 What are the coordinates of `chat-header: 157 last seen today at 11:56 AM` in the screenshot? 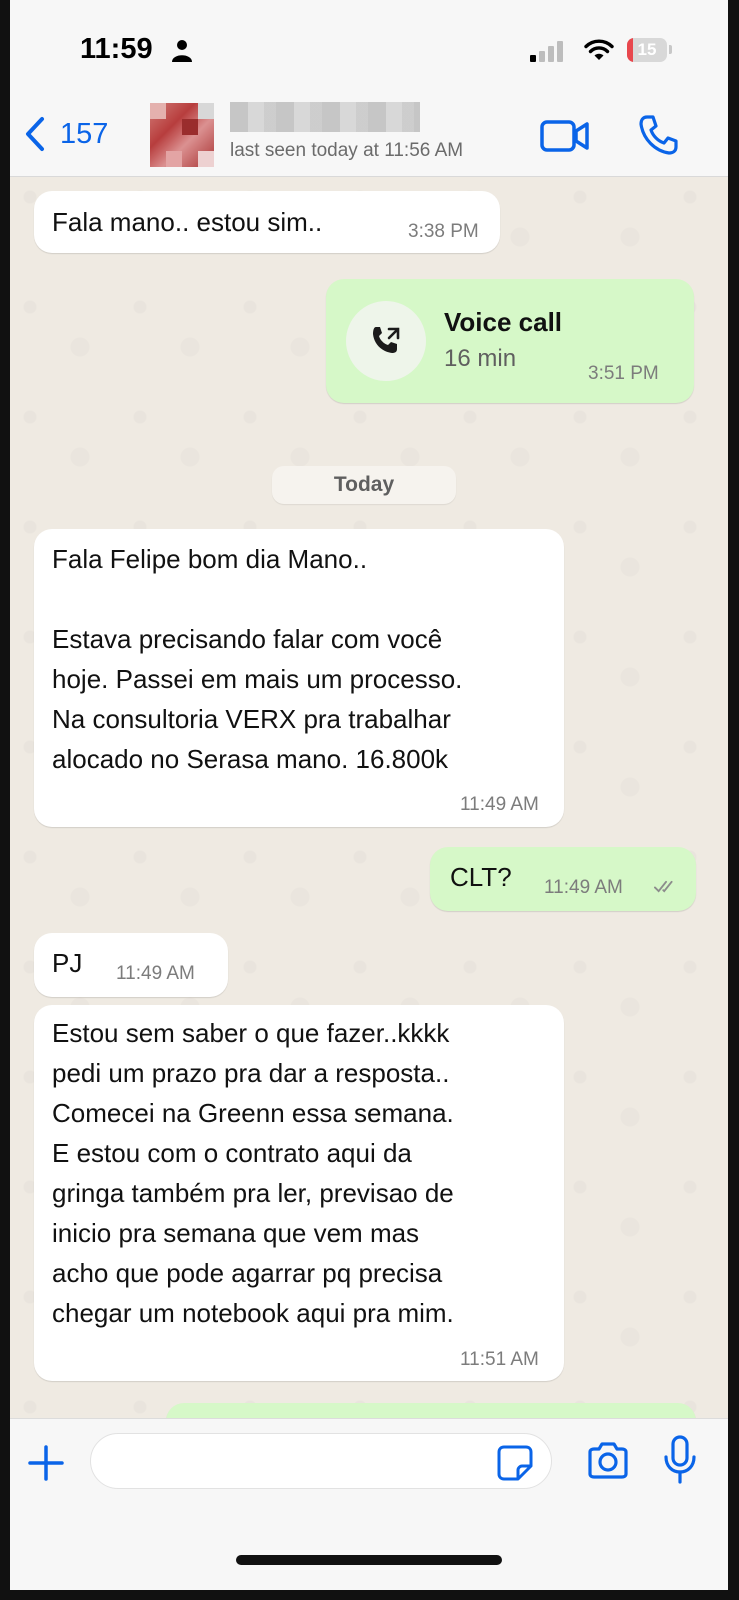 It's located at (369, 137).